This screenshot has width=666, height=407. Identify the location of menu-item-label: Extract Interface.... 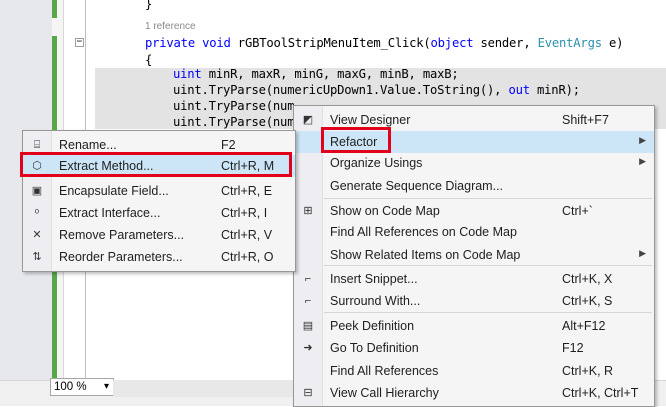
(110, 213).